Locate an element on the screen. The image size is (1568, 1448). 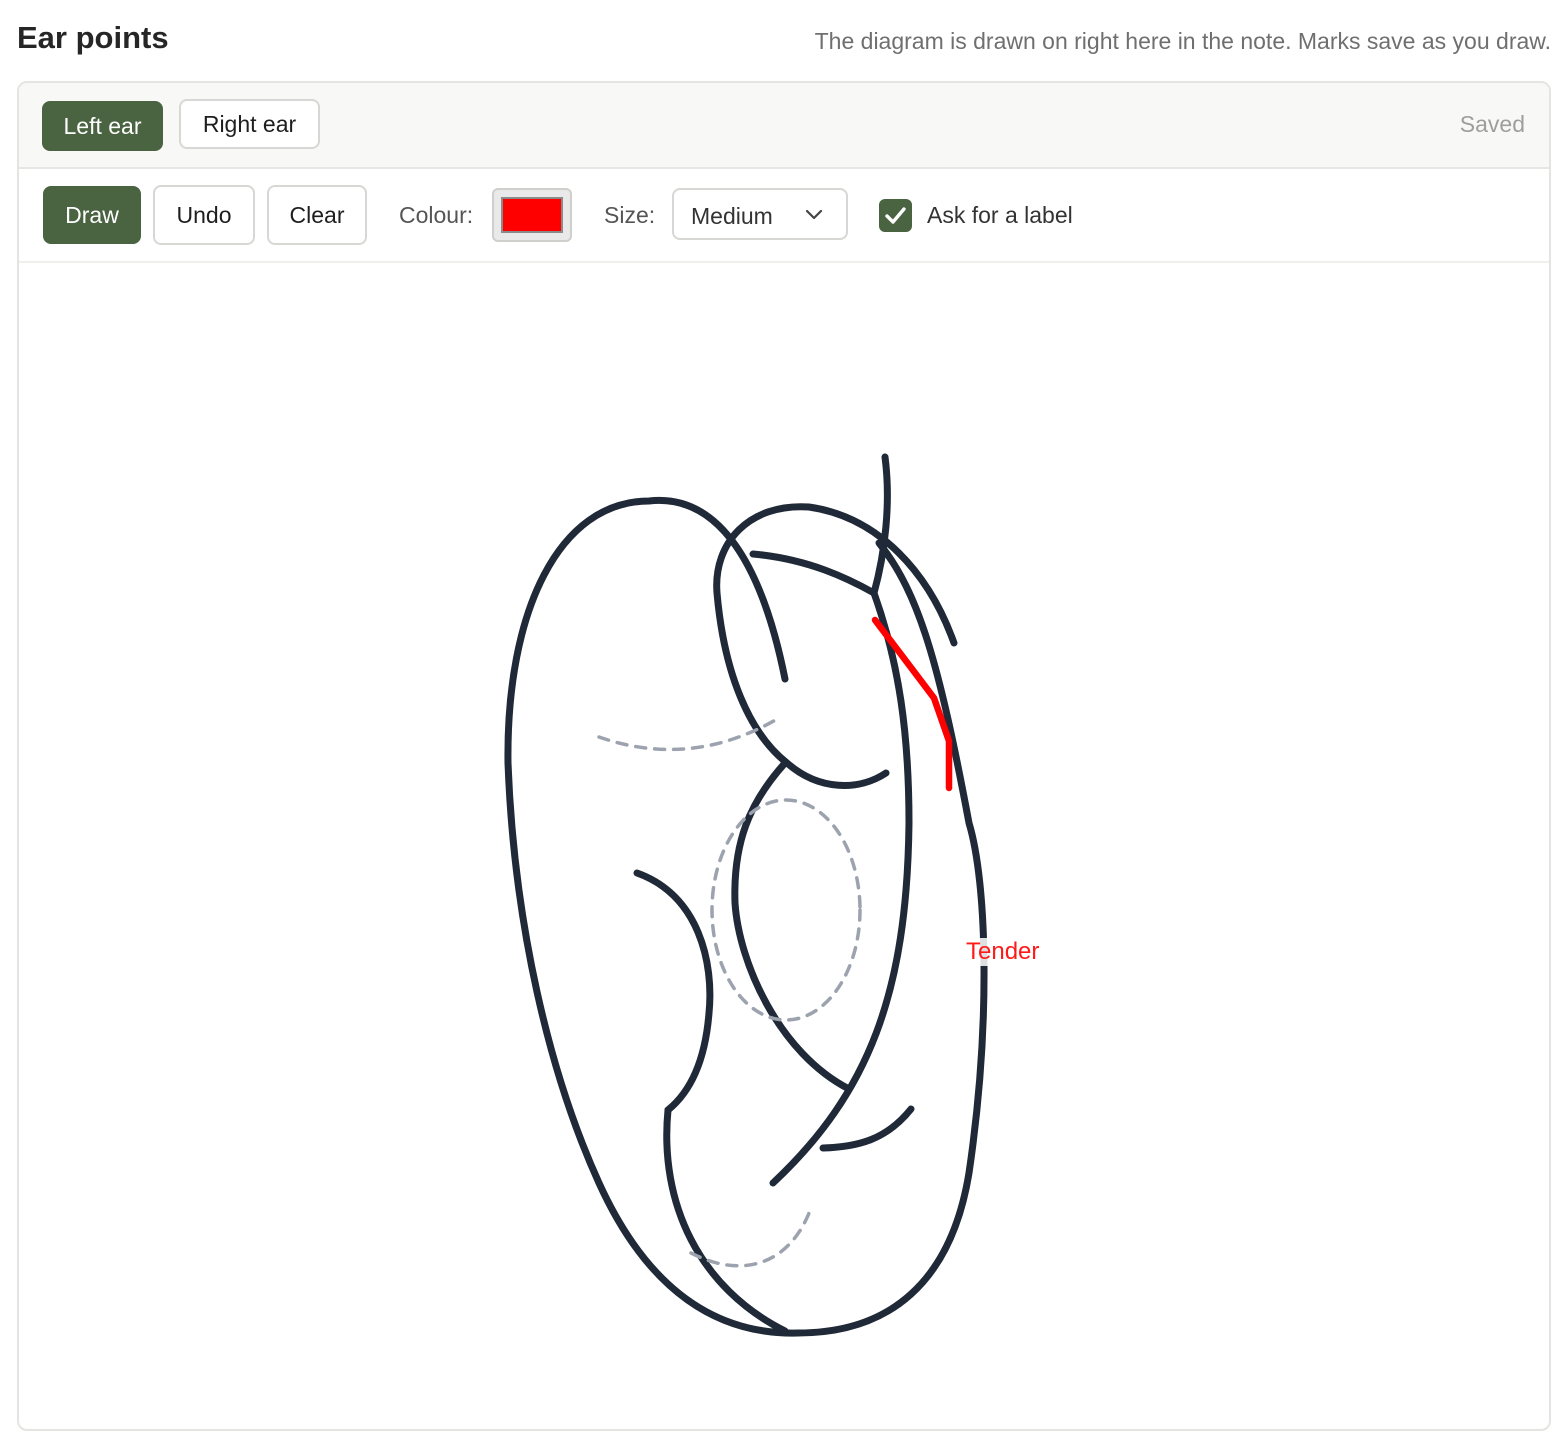
colour-label: Colour: is located at coordinates (436, 215).